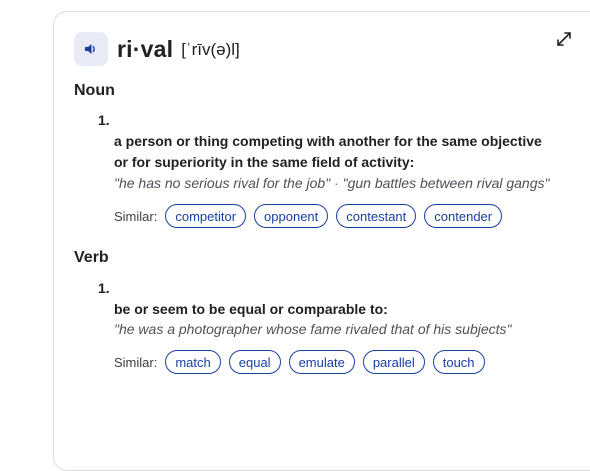 This screenshot has height=471, width=590. Describe the element at coordinates (291, 216) in the screenshot. I see `similar-chip-opponent: opponent` at that location.